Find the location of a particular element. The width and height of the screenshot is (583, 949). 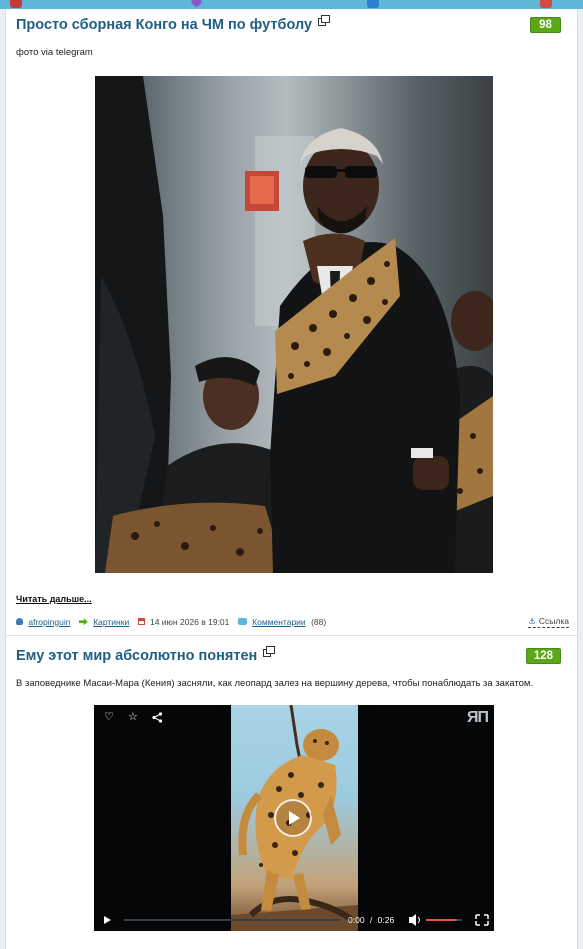

video-duration: 0:26 is located at coordinates (386, 920).